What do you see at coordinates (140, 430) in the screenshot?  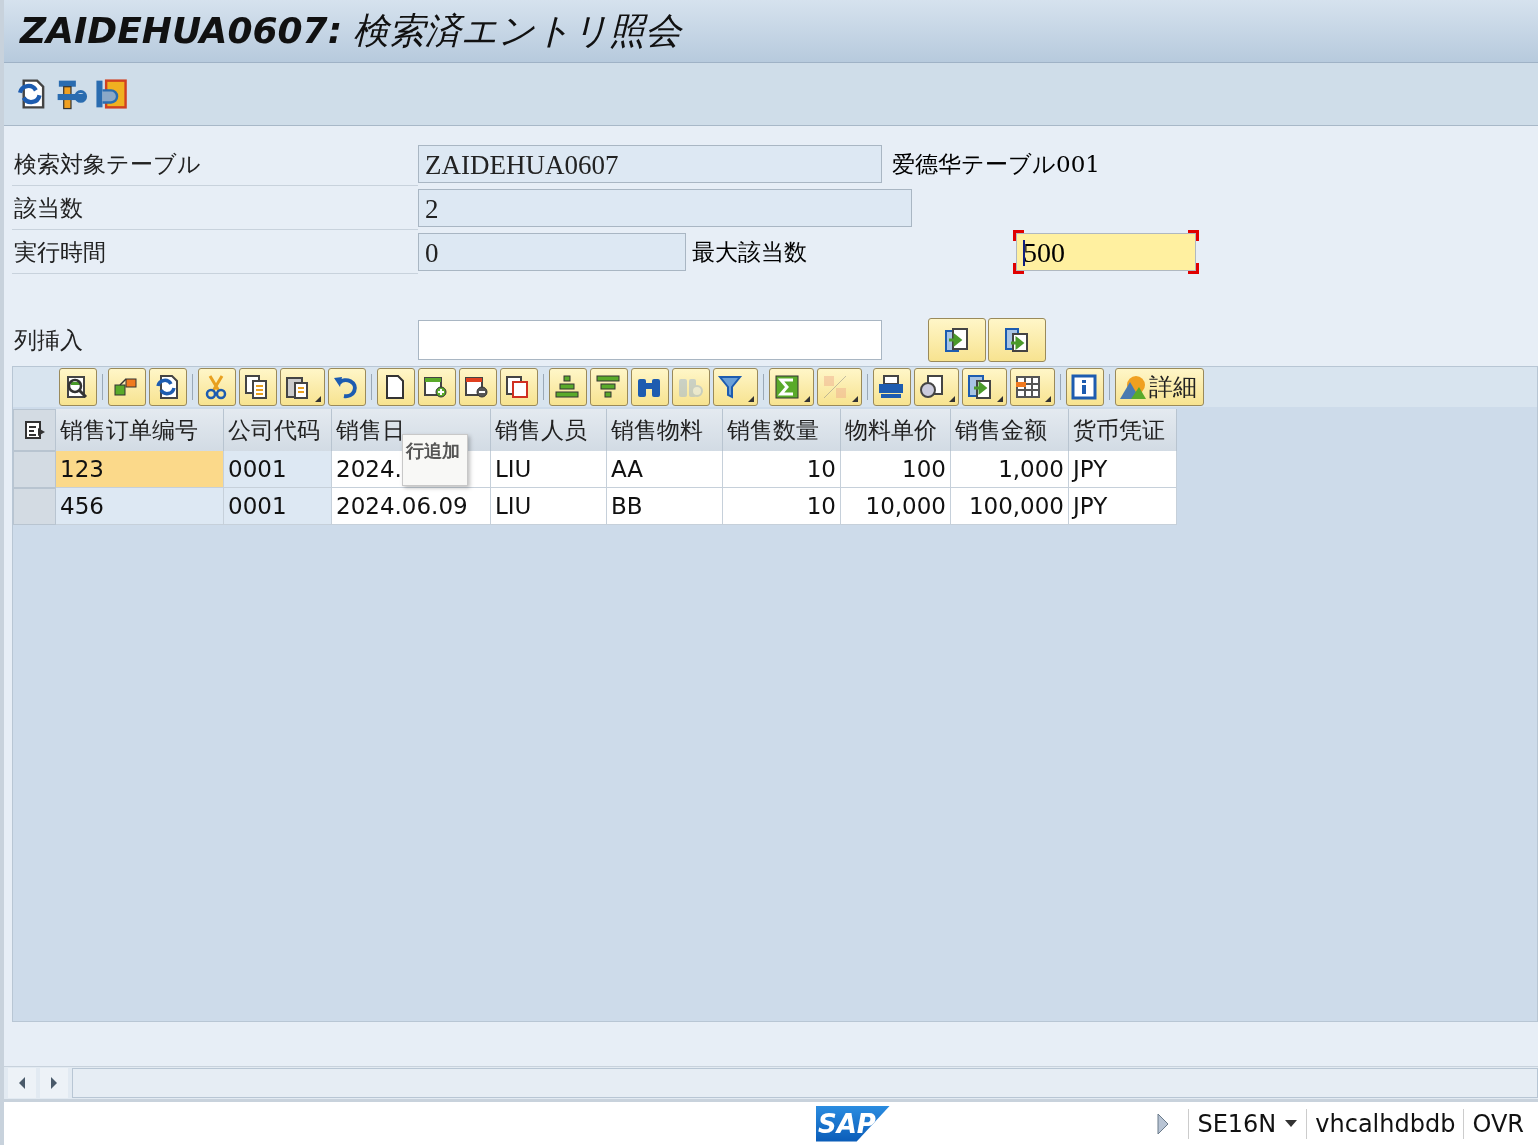 I see `column-header: 销售订单编号` at bounding box center [140, 430].